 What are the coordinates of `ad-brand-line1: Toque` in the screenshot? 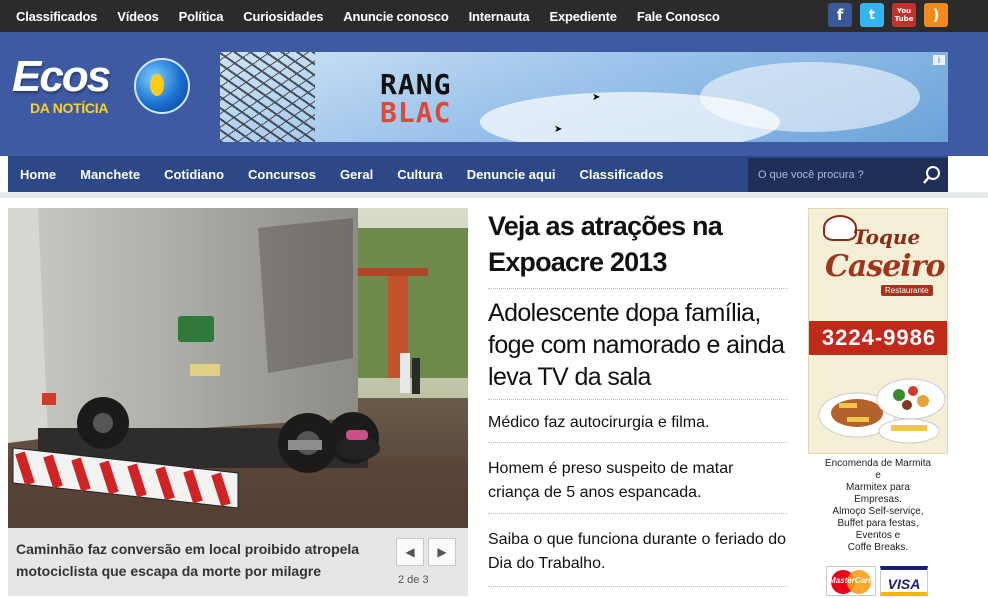 It's located at (887, 237).